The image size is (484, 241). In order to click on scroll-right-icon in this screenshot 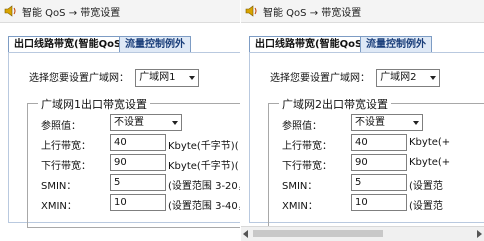, I will do `click(479, 234)`.